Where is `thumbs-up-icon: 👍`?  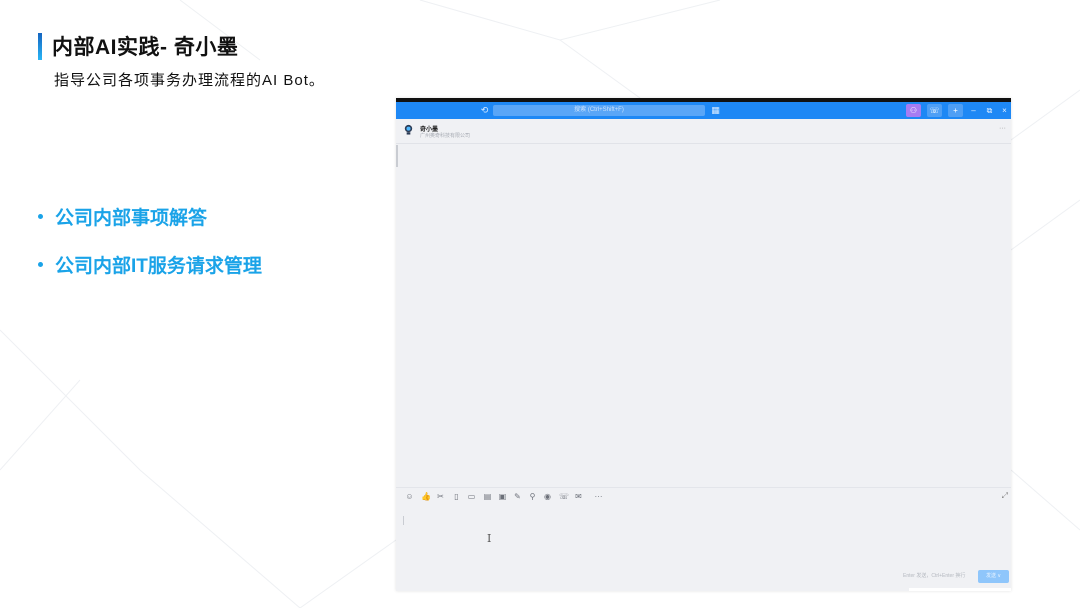 thumbs-up-icon: 👍 is located at coordinates (426, 497).